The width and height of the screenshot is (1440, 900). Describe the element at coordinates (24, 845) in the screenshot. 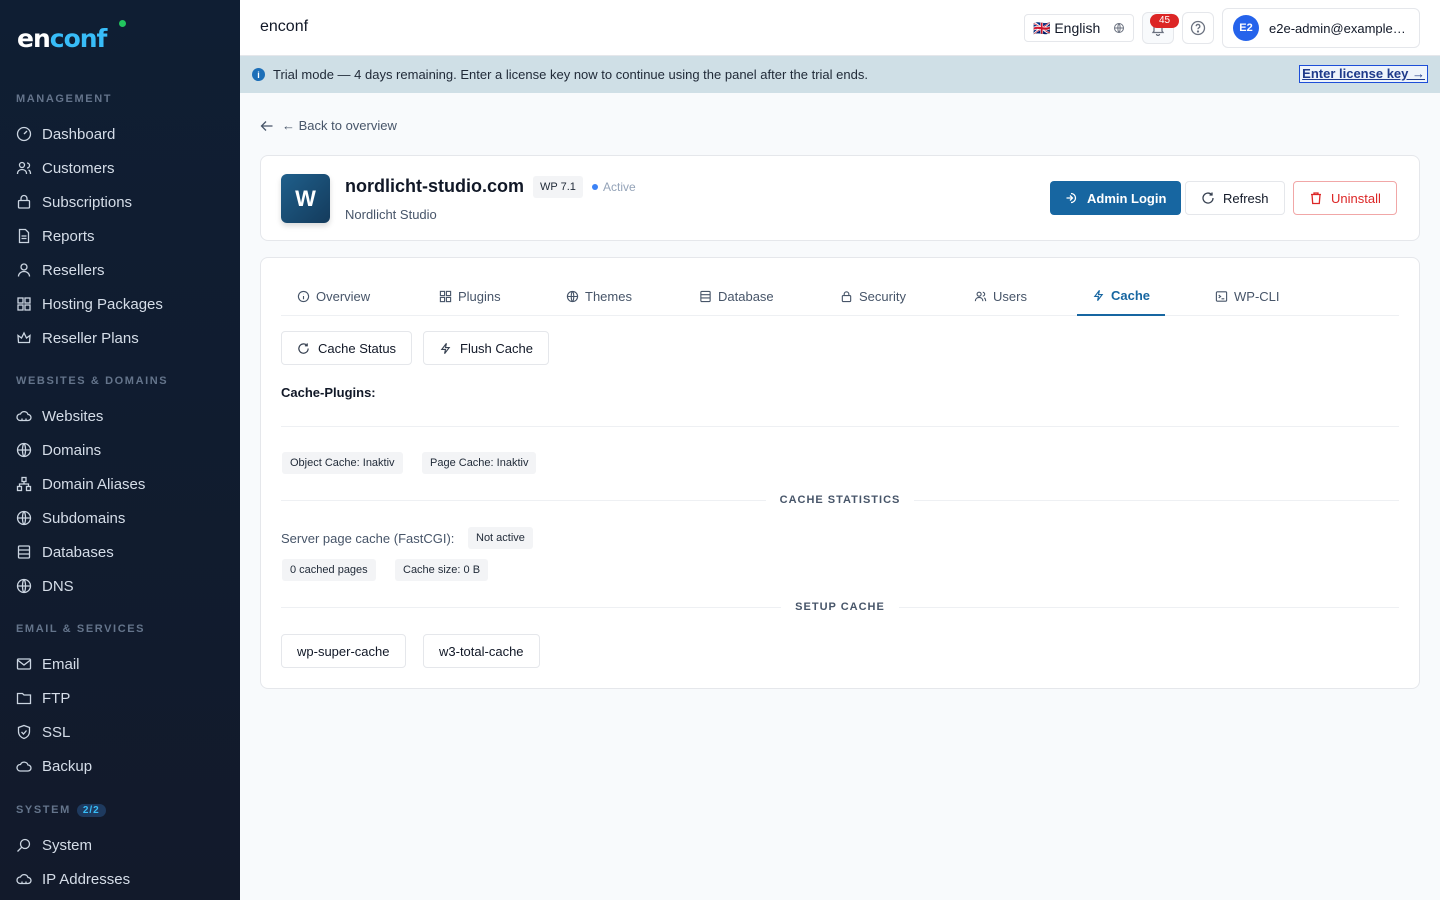

I see `search-icon` at that location.